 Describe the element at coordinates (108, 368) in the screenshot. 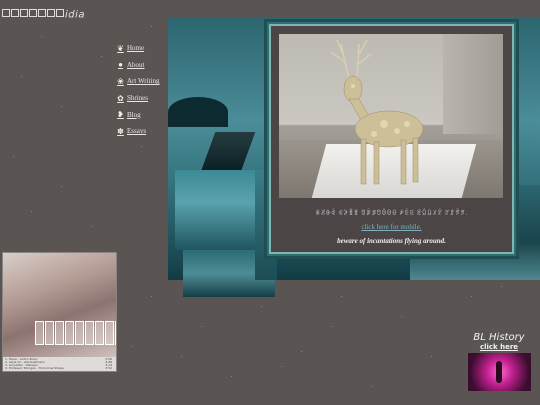

I see `track-duration: 3:52` at that location.